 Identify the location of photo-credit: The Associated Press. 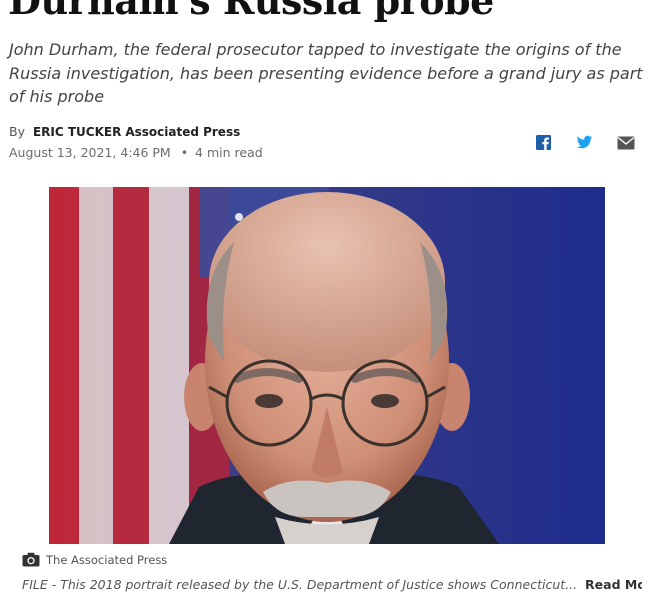
(94, 559).